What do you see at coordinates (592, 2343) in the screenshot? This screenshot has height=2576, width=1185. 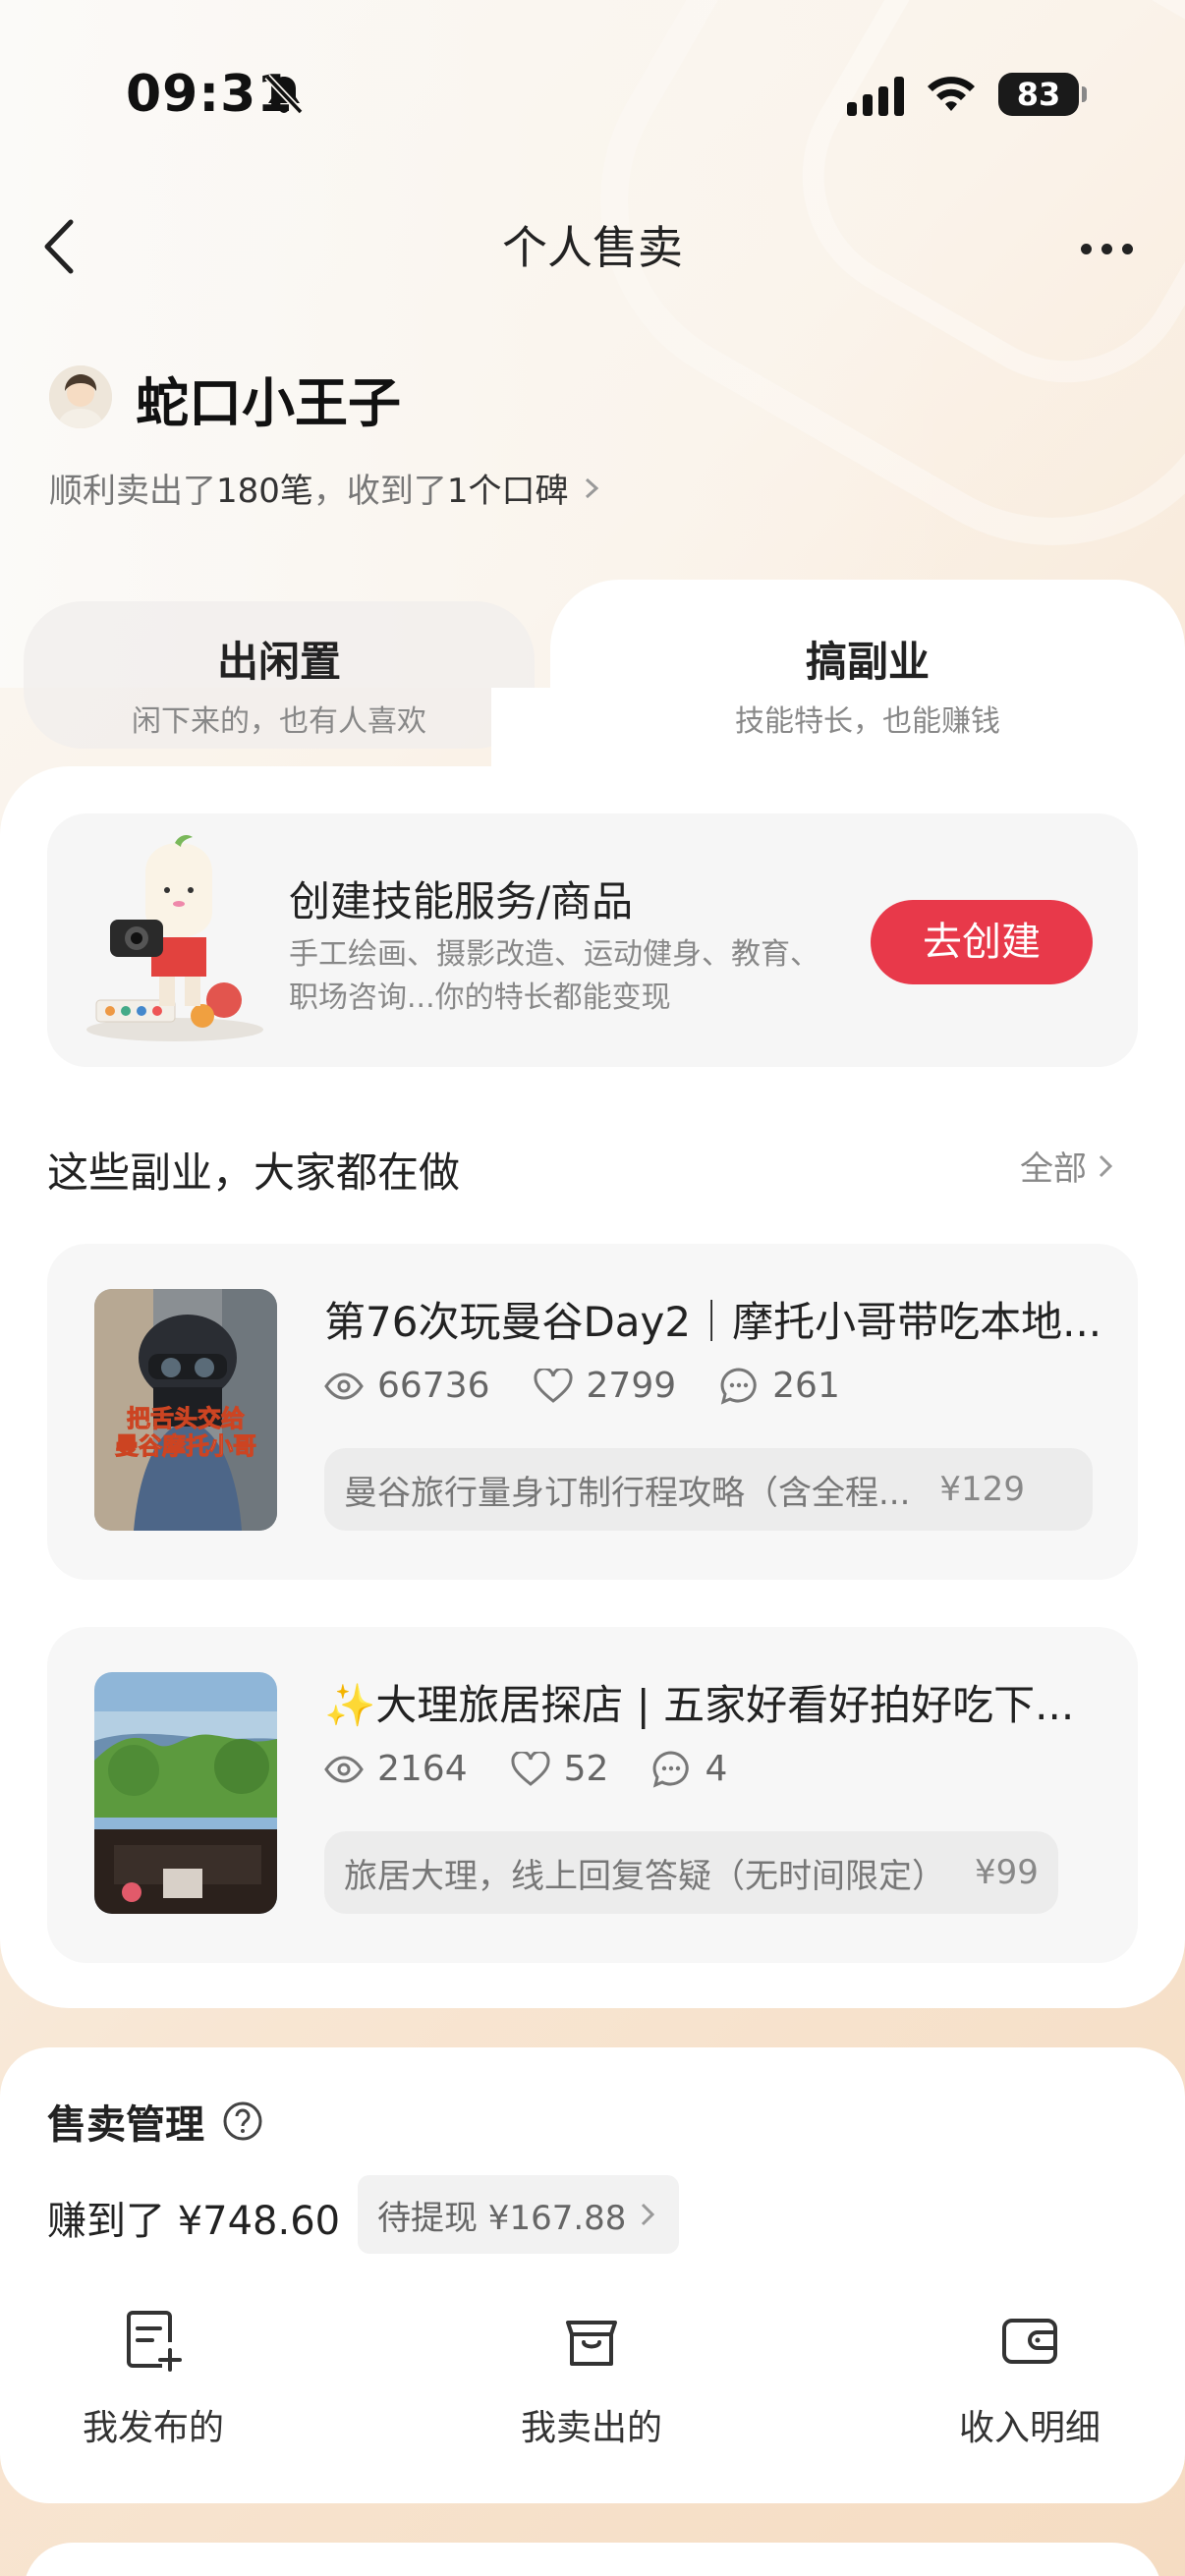 I see `shop-box-icon` at bounding box center [592, 2343].